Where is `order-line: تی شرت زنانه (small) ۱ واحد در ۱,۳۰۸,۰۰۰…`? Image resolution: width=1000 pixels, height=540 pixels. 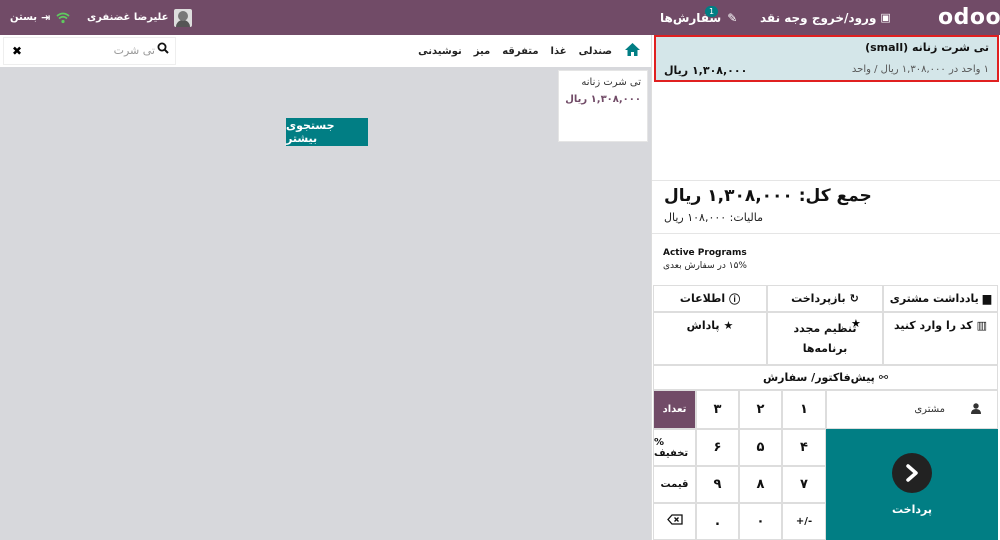
order-line: تی شرت زنانه (small) ۱ واحد در ۱,۳۰۸,۰۰۰… is located at coordinates (826, 58).